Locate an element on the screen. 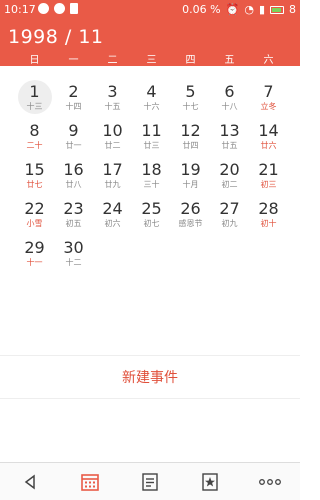 This screenshot has width=320, height=500. lunar-date: 十五 is located at coordinates (112, 106).